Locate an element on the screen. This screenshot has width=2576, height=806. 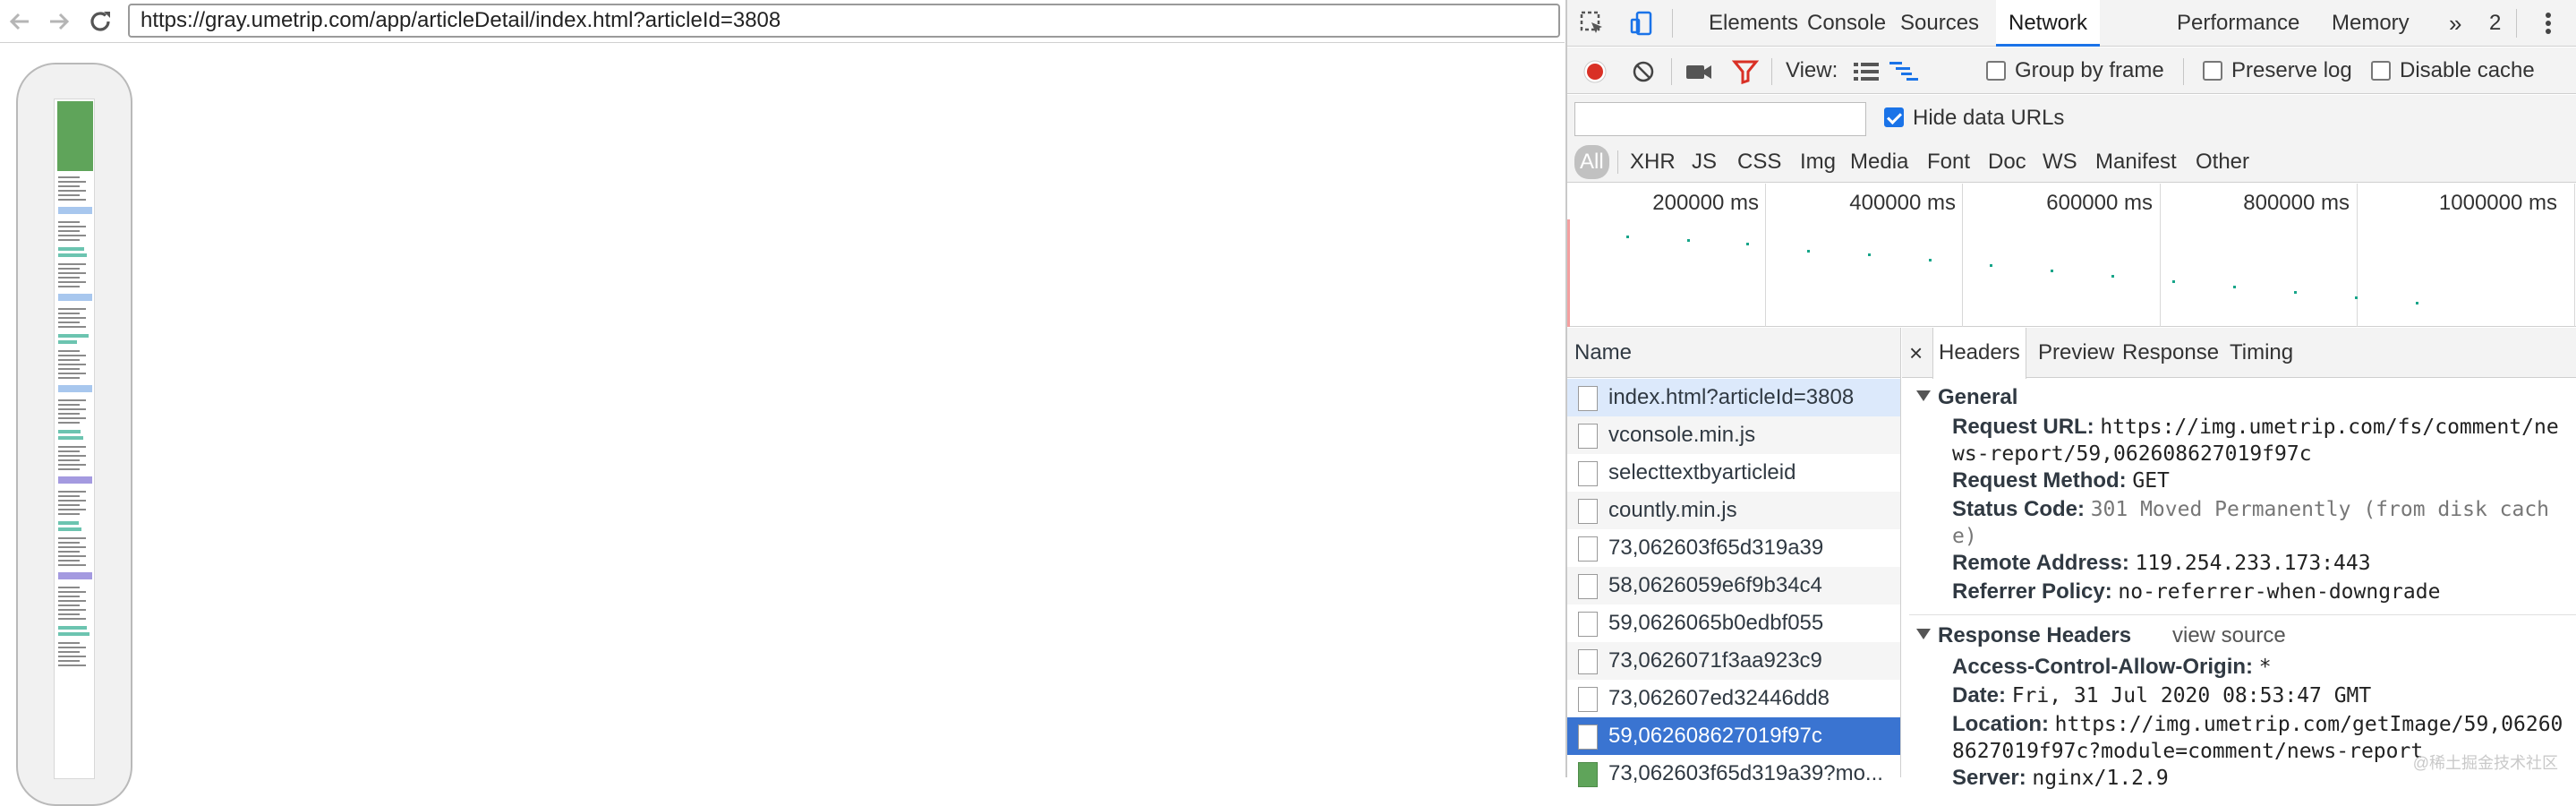
tab-memory: Memory is located at coordinates (2371, 24).